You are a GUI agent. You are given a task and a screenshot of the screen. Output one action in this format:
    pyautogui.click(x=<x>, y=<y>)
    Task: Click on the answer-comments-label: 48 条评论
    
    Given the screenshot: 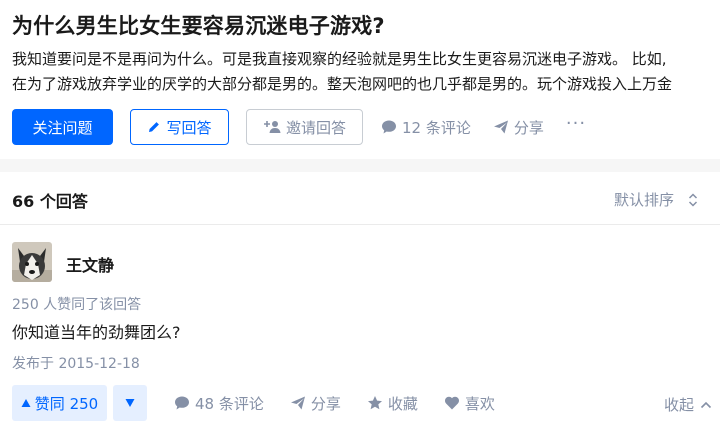 What is the action you would take?
    pyautogui.click(x=229, y=403)
    